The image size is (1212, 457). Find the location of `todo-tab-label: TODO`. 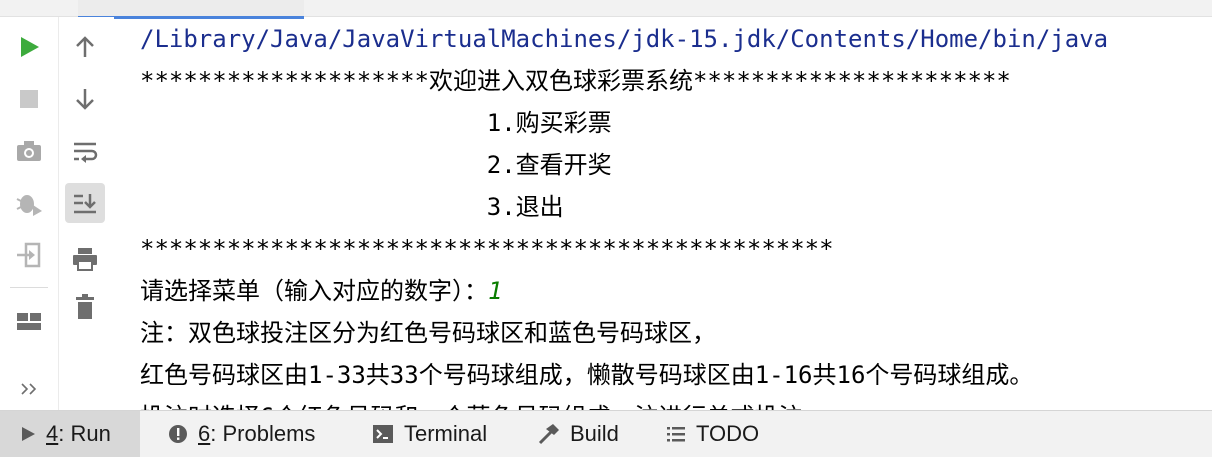

todo-tab-label: TODO is located at coordinates (728, 433).